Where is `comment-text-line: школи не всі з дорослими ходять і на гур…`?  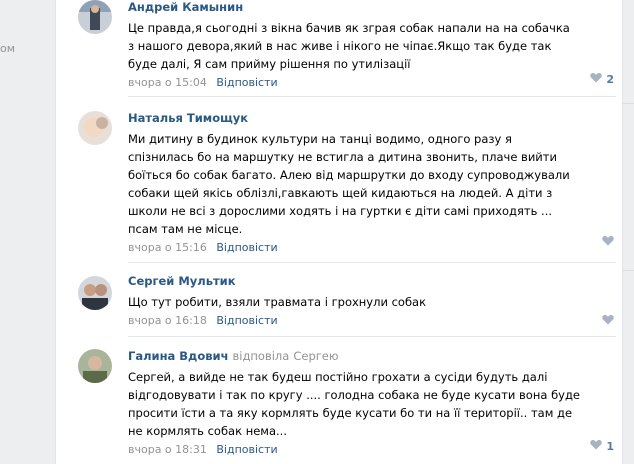
comment-text-line: школи не всі з дорослими ходять і на гур… is located at coordinates (340, 211).